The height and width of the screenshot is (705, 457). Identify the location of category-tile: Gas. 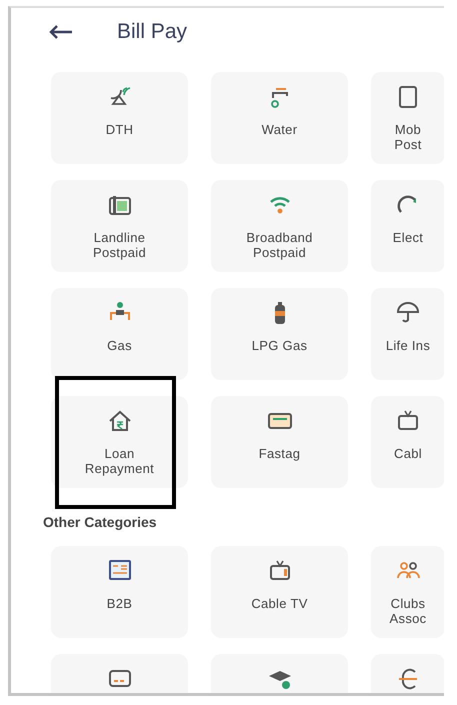
(119, 334).